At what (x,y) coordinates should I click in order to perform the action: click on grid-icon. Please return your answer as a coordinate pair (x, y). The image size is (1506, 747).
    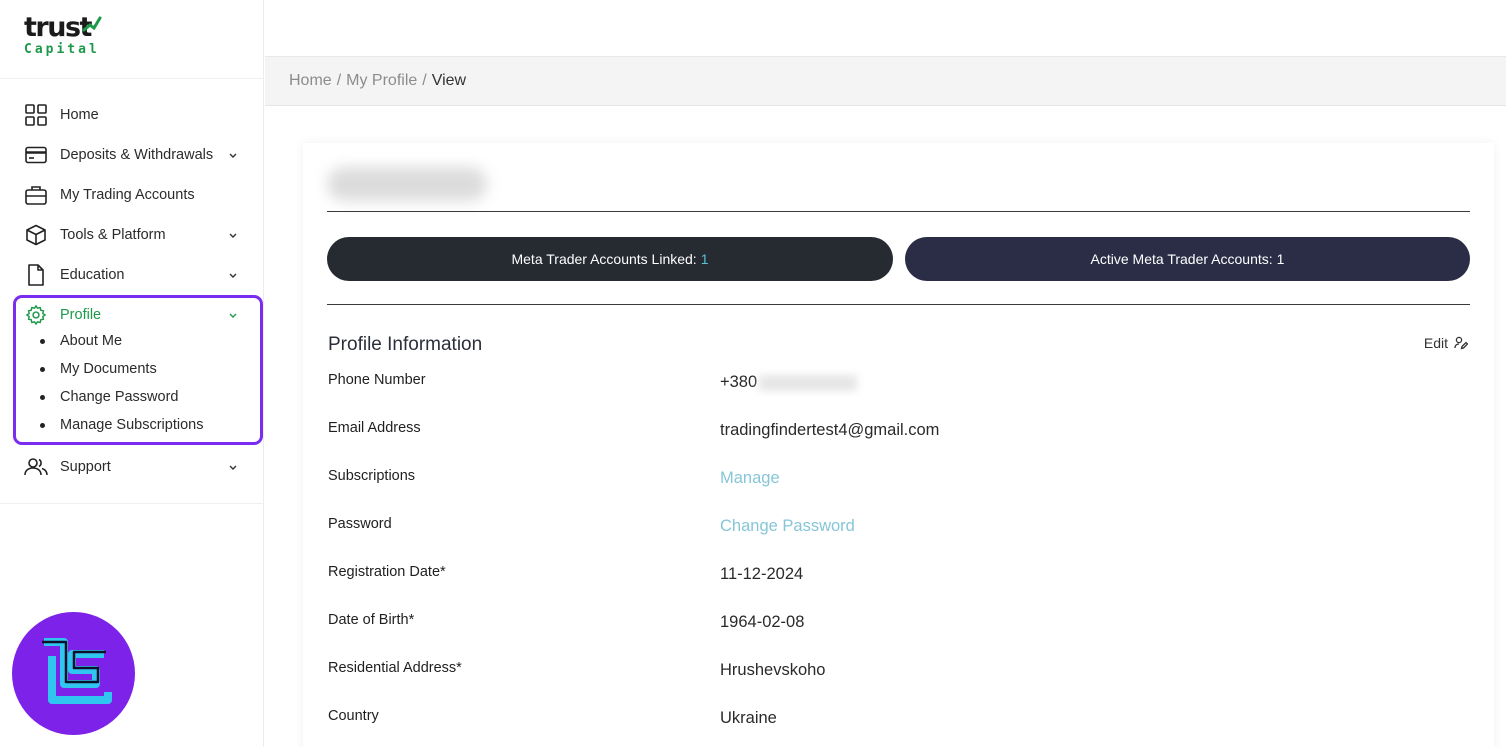
    Looking at the image, I should click on (36, 115).